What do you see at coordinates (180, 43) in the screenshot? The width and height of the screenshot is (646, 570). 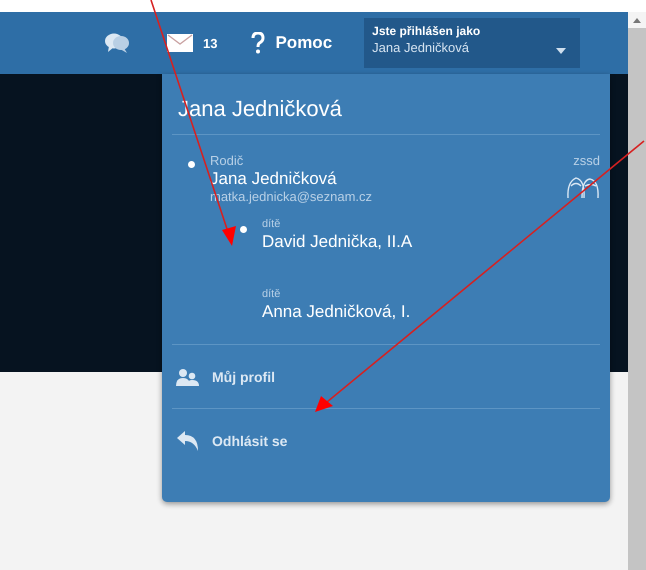 I see `envelope-icon` at bounding box center [180, 43].